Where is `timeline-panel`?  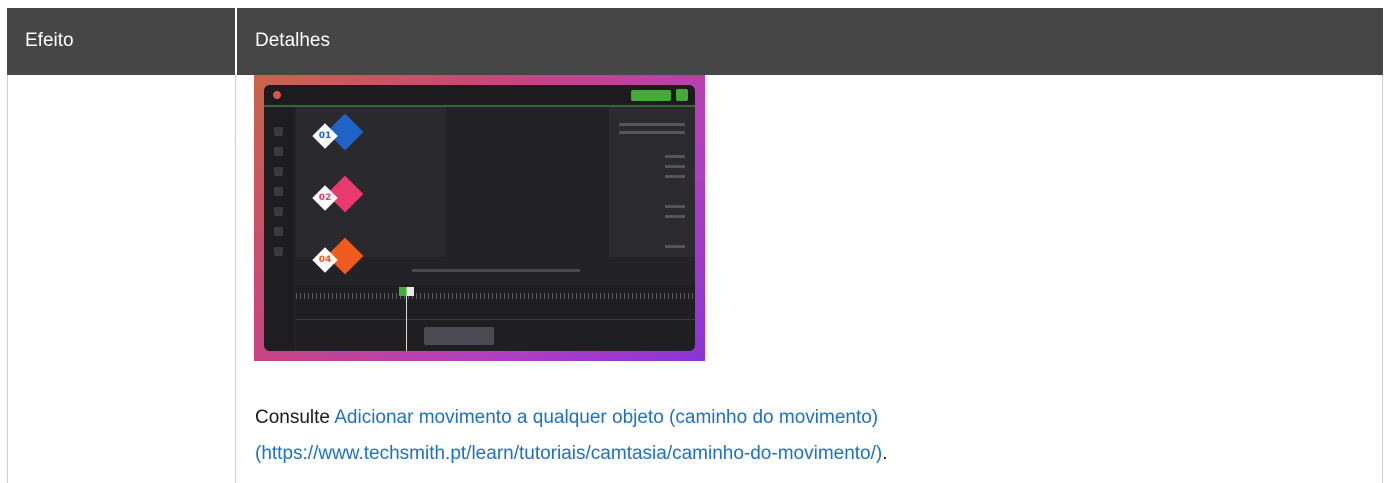 timeline-panel is located at coordinates (495, 318).